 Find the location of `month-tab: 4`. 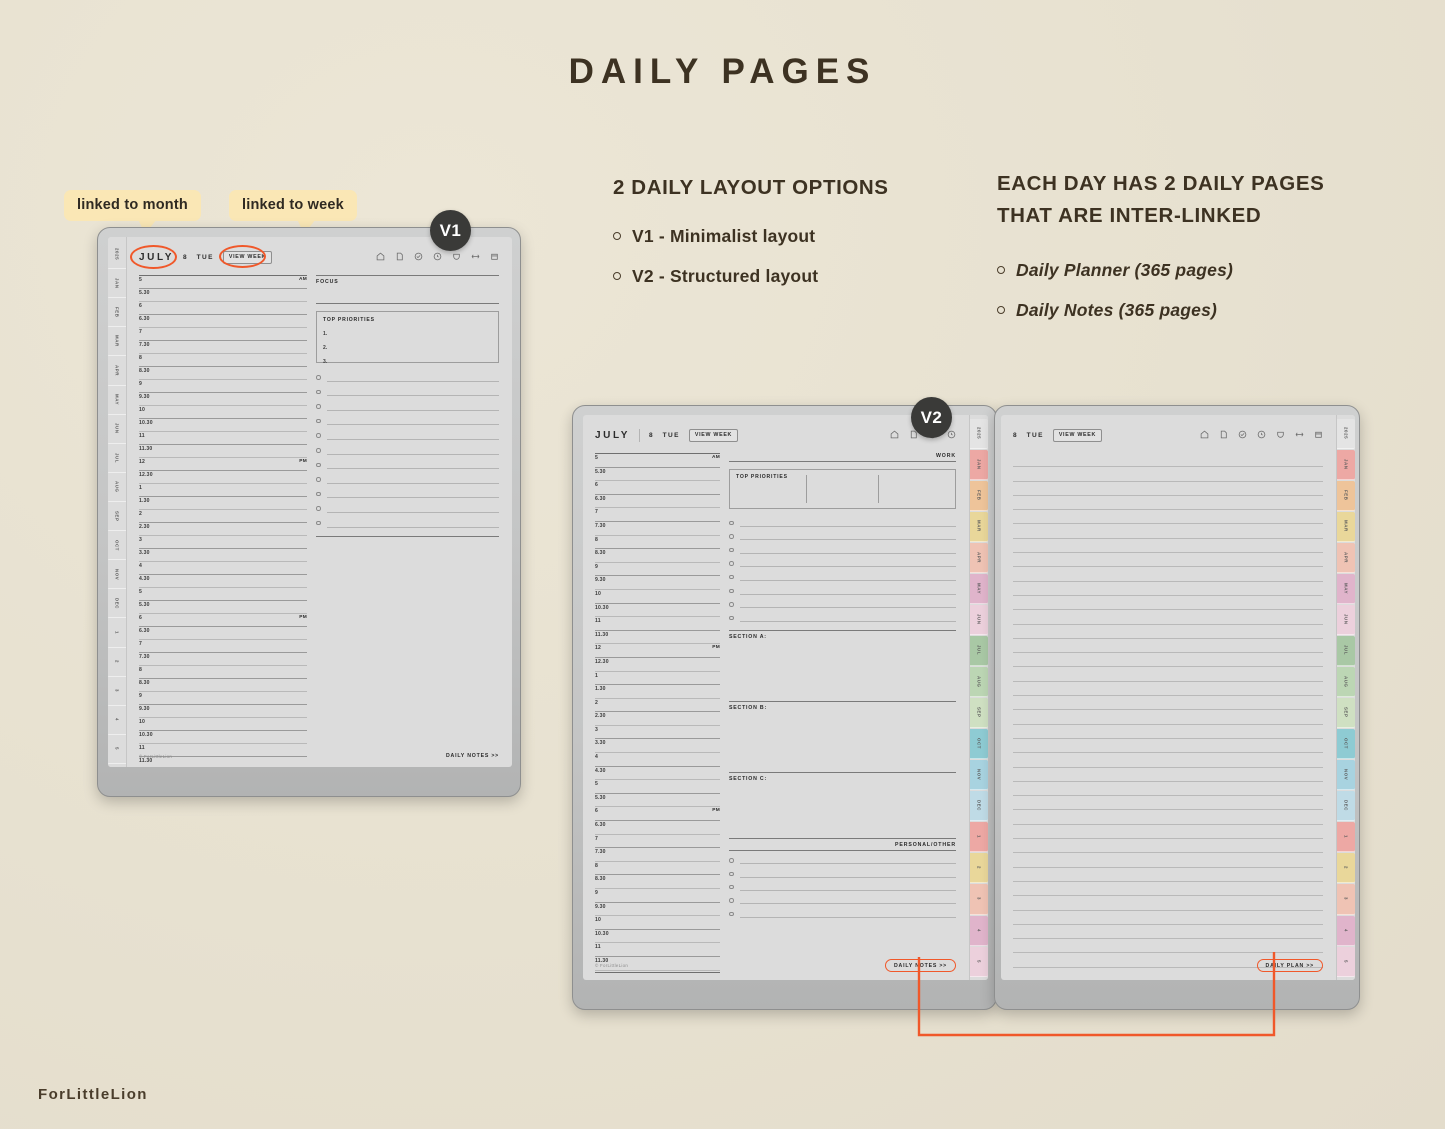

month-tab: 4 is located at coordinates (117, 720).